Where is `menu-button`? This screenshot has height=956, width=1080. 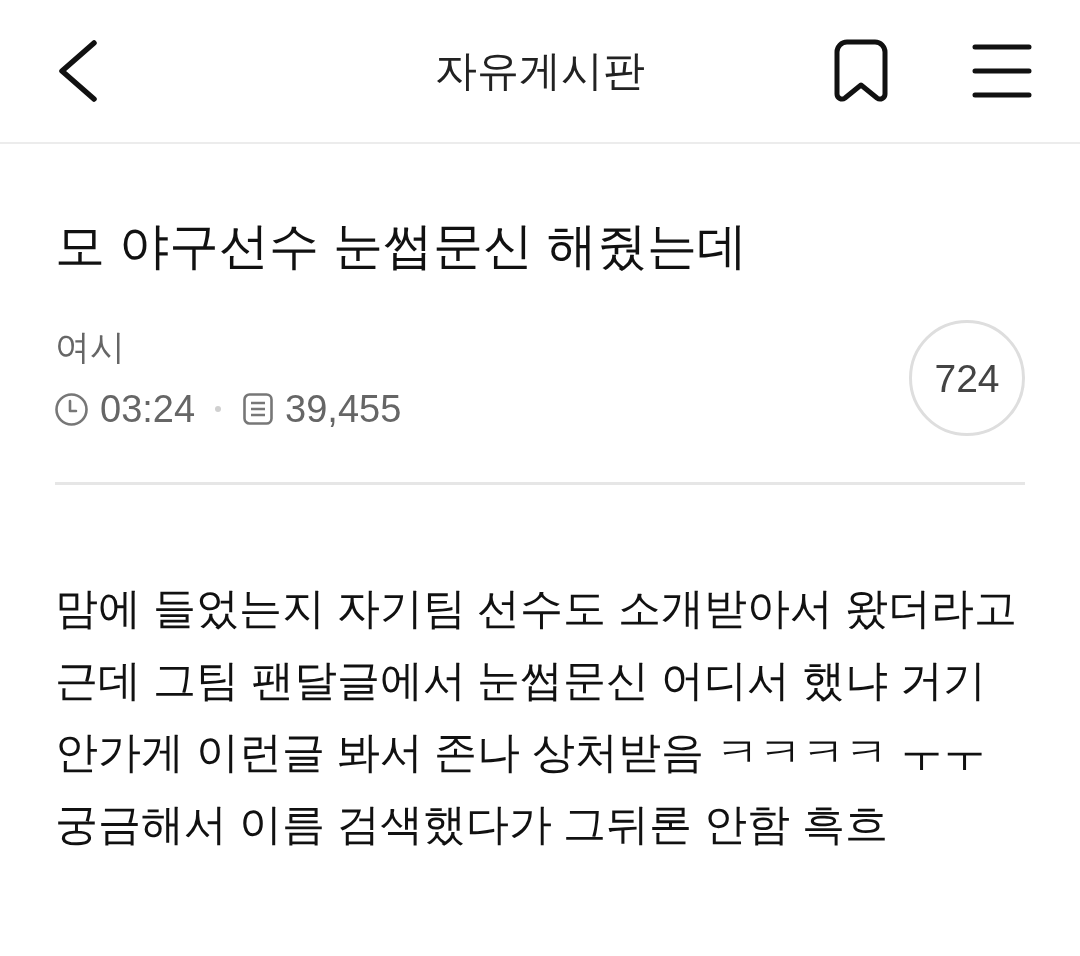
menu-button is located at coordinates (1002, 71).